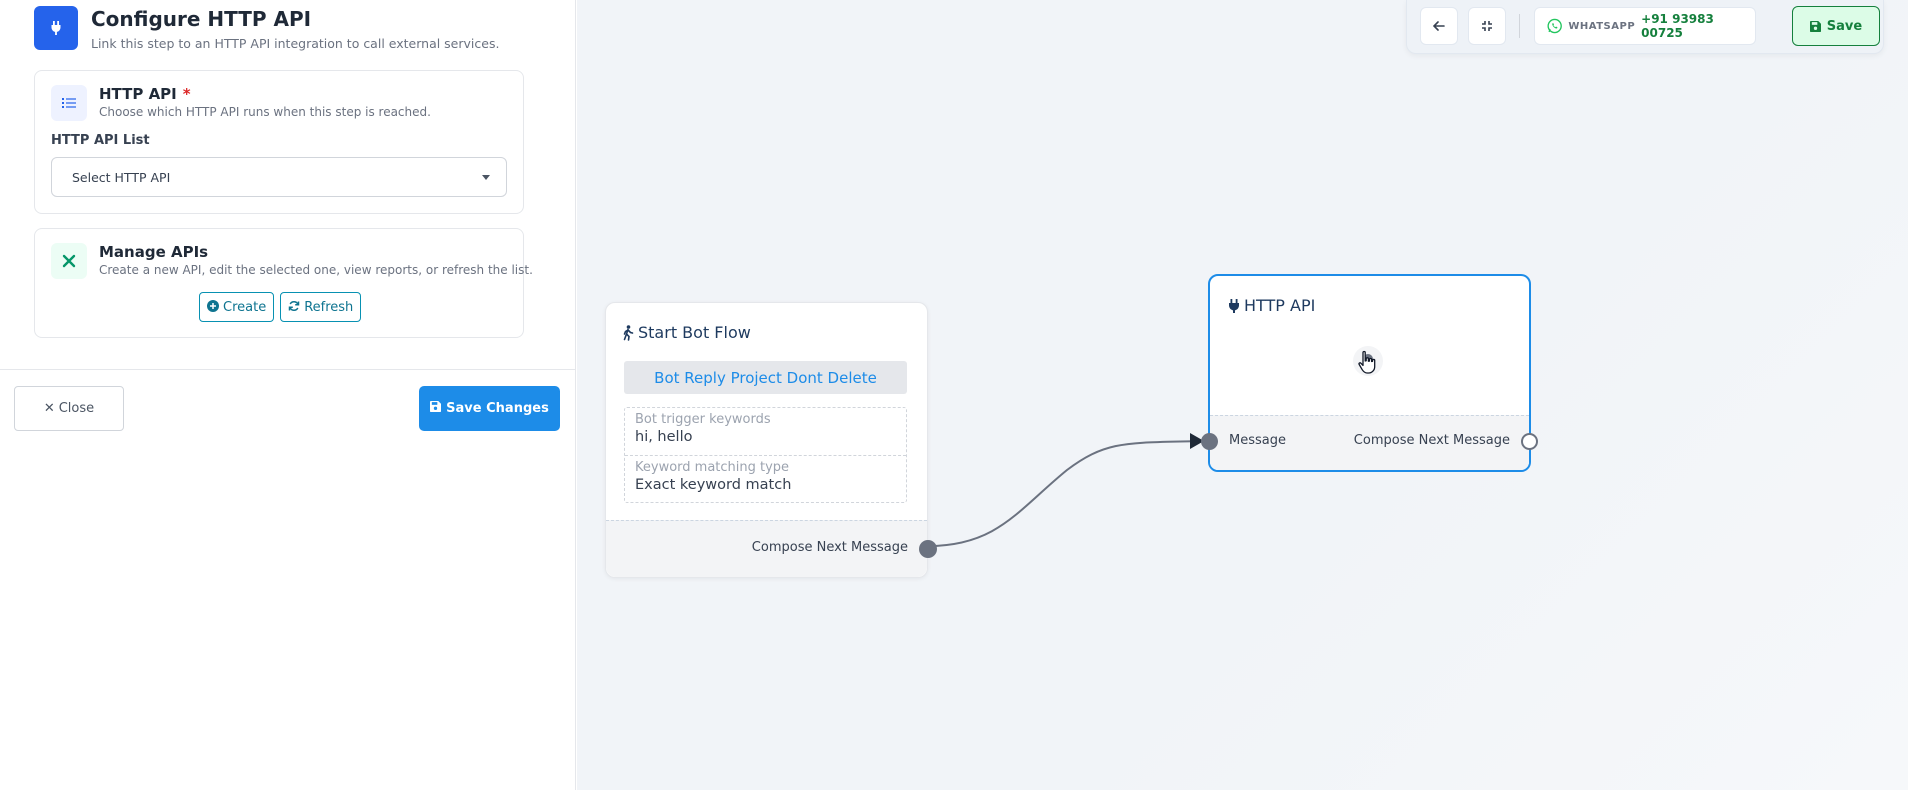 The height and width of the screenshot is (790, 1908). I want to click on detail-divider, so click(765, 455).